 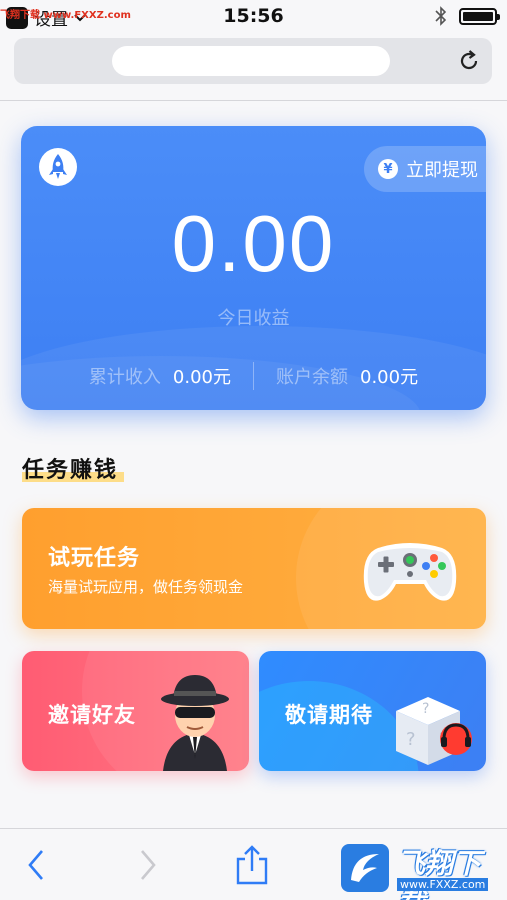 What do you see at coordinates (146, 587) in the screenshot?
I see `trial-task-subtitle: 海量试玩应用，做任务领现金` at bounding box center [146, 587].